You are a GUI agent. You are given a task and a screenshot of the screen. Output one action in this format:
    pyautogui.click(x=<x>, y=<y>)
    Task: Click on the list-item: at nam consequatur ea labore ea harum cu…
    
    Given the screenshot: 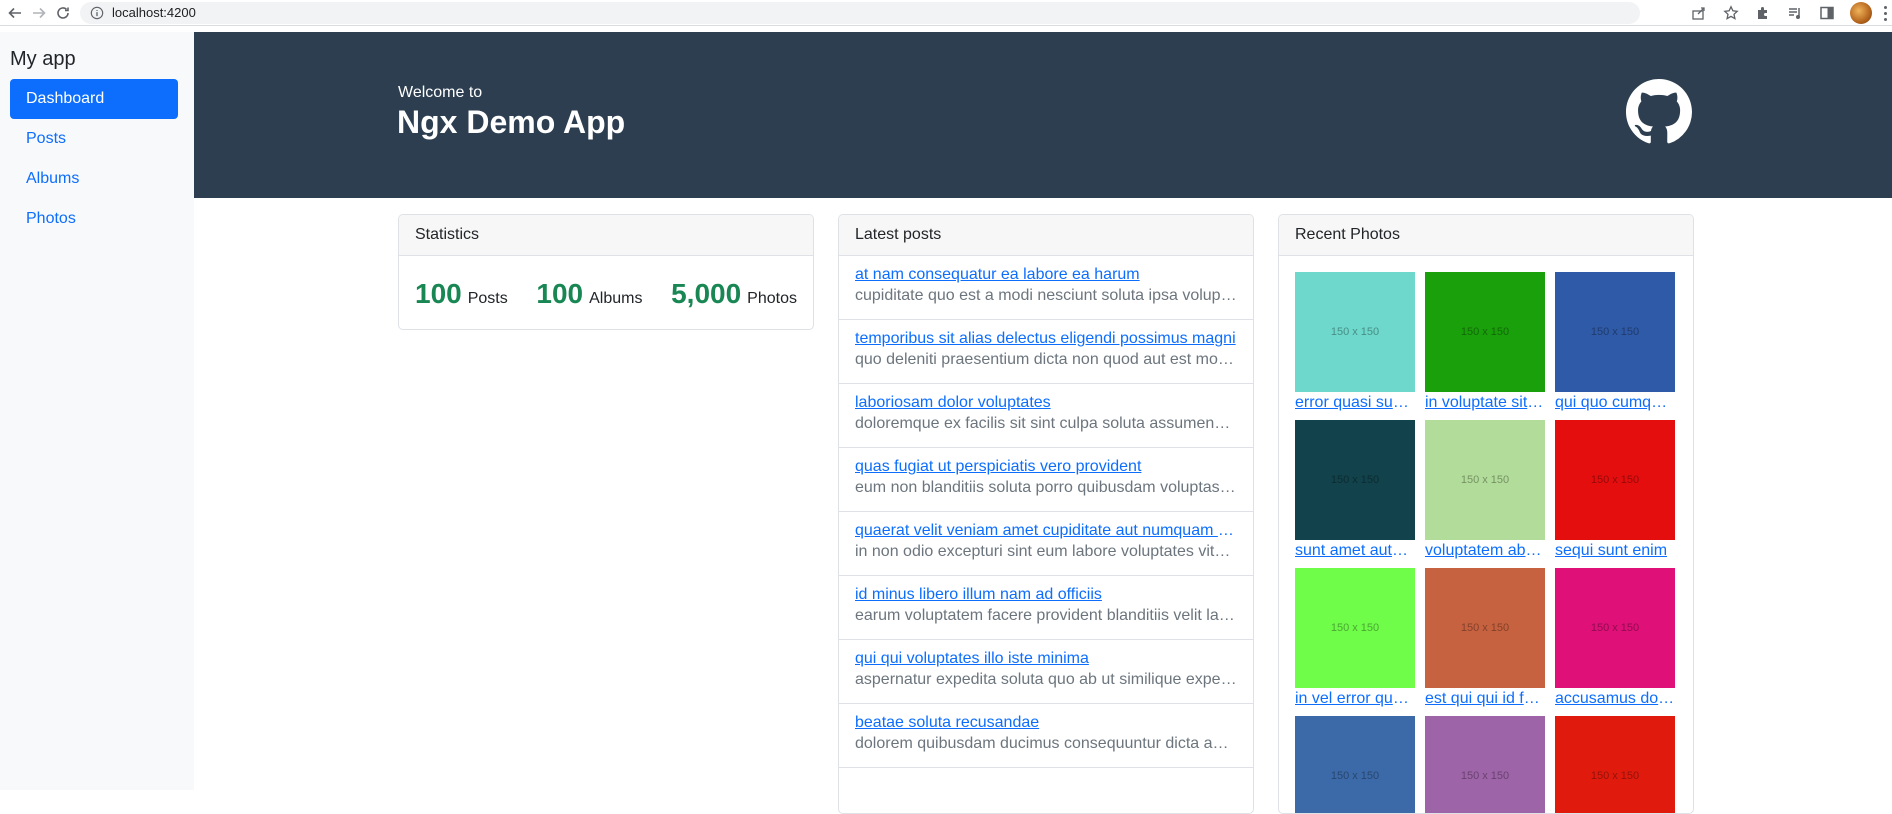 What is the action you would take?
    pyautogui.click(x=1046, y=288)
    